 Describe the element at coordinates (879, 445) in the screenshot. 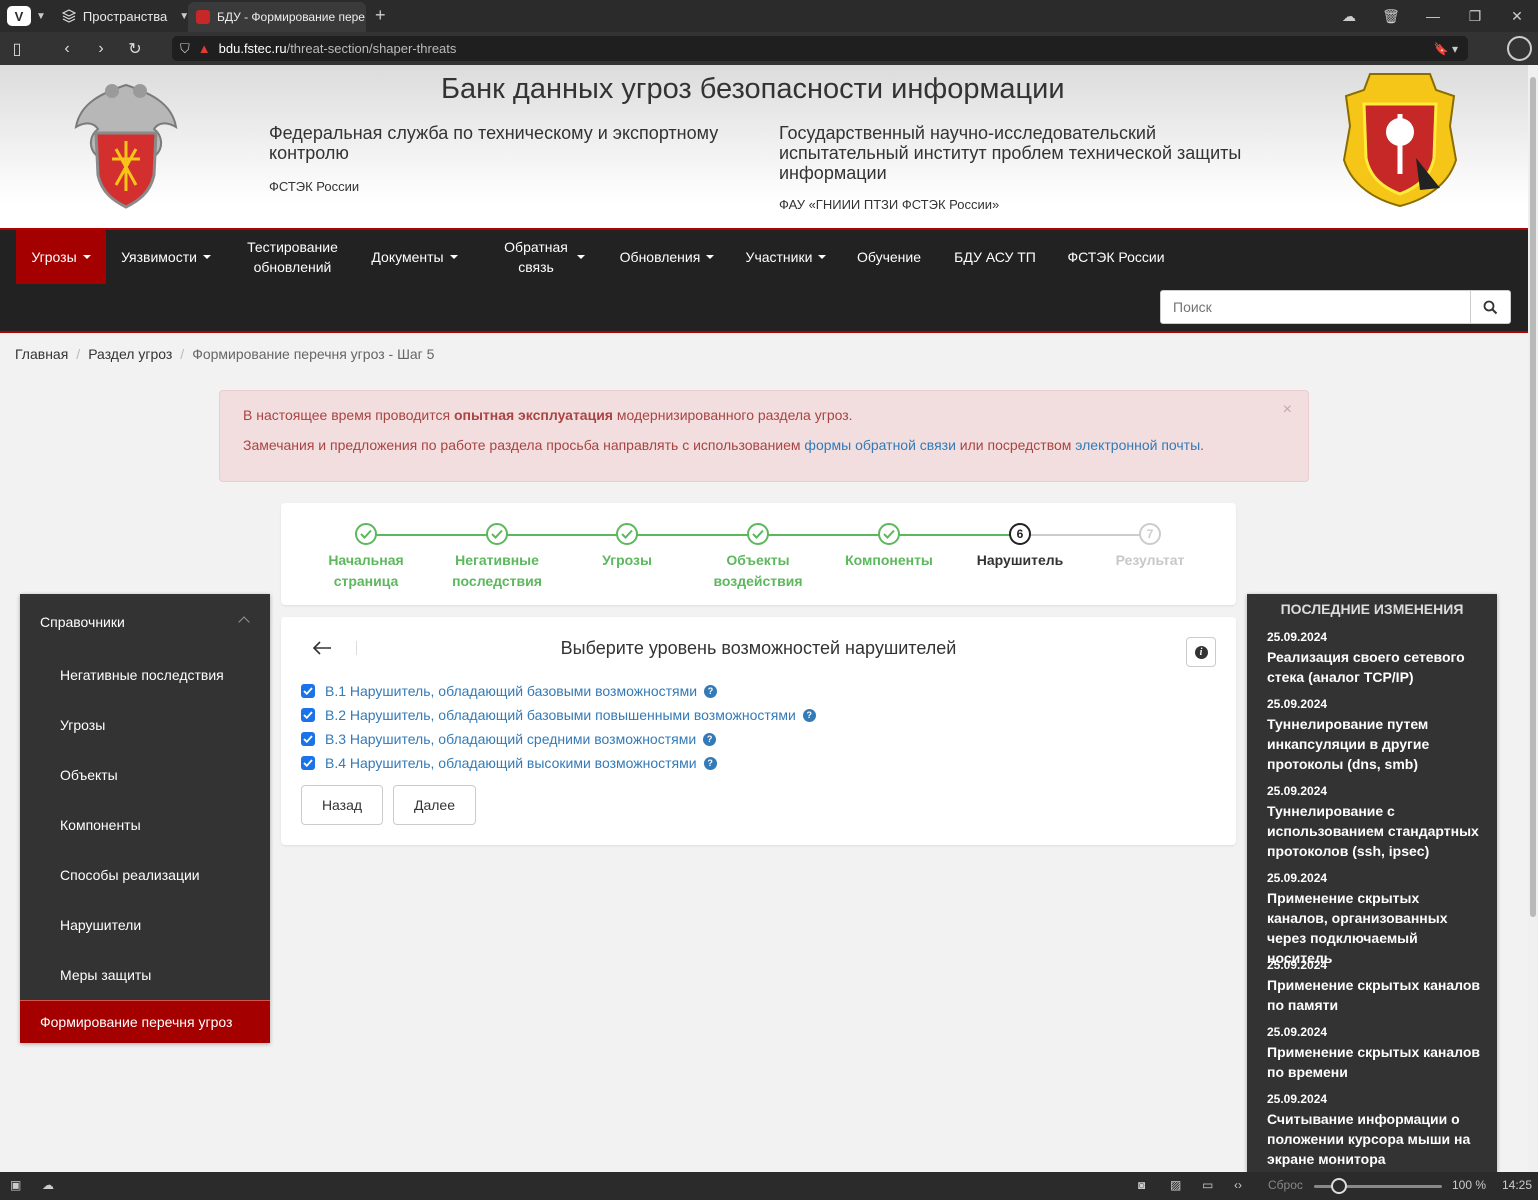

I see `feedback-form-link: формы обратной связи` at that location.